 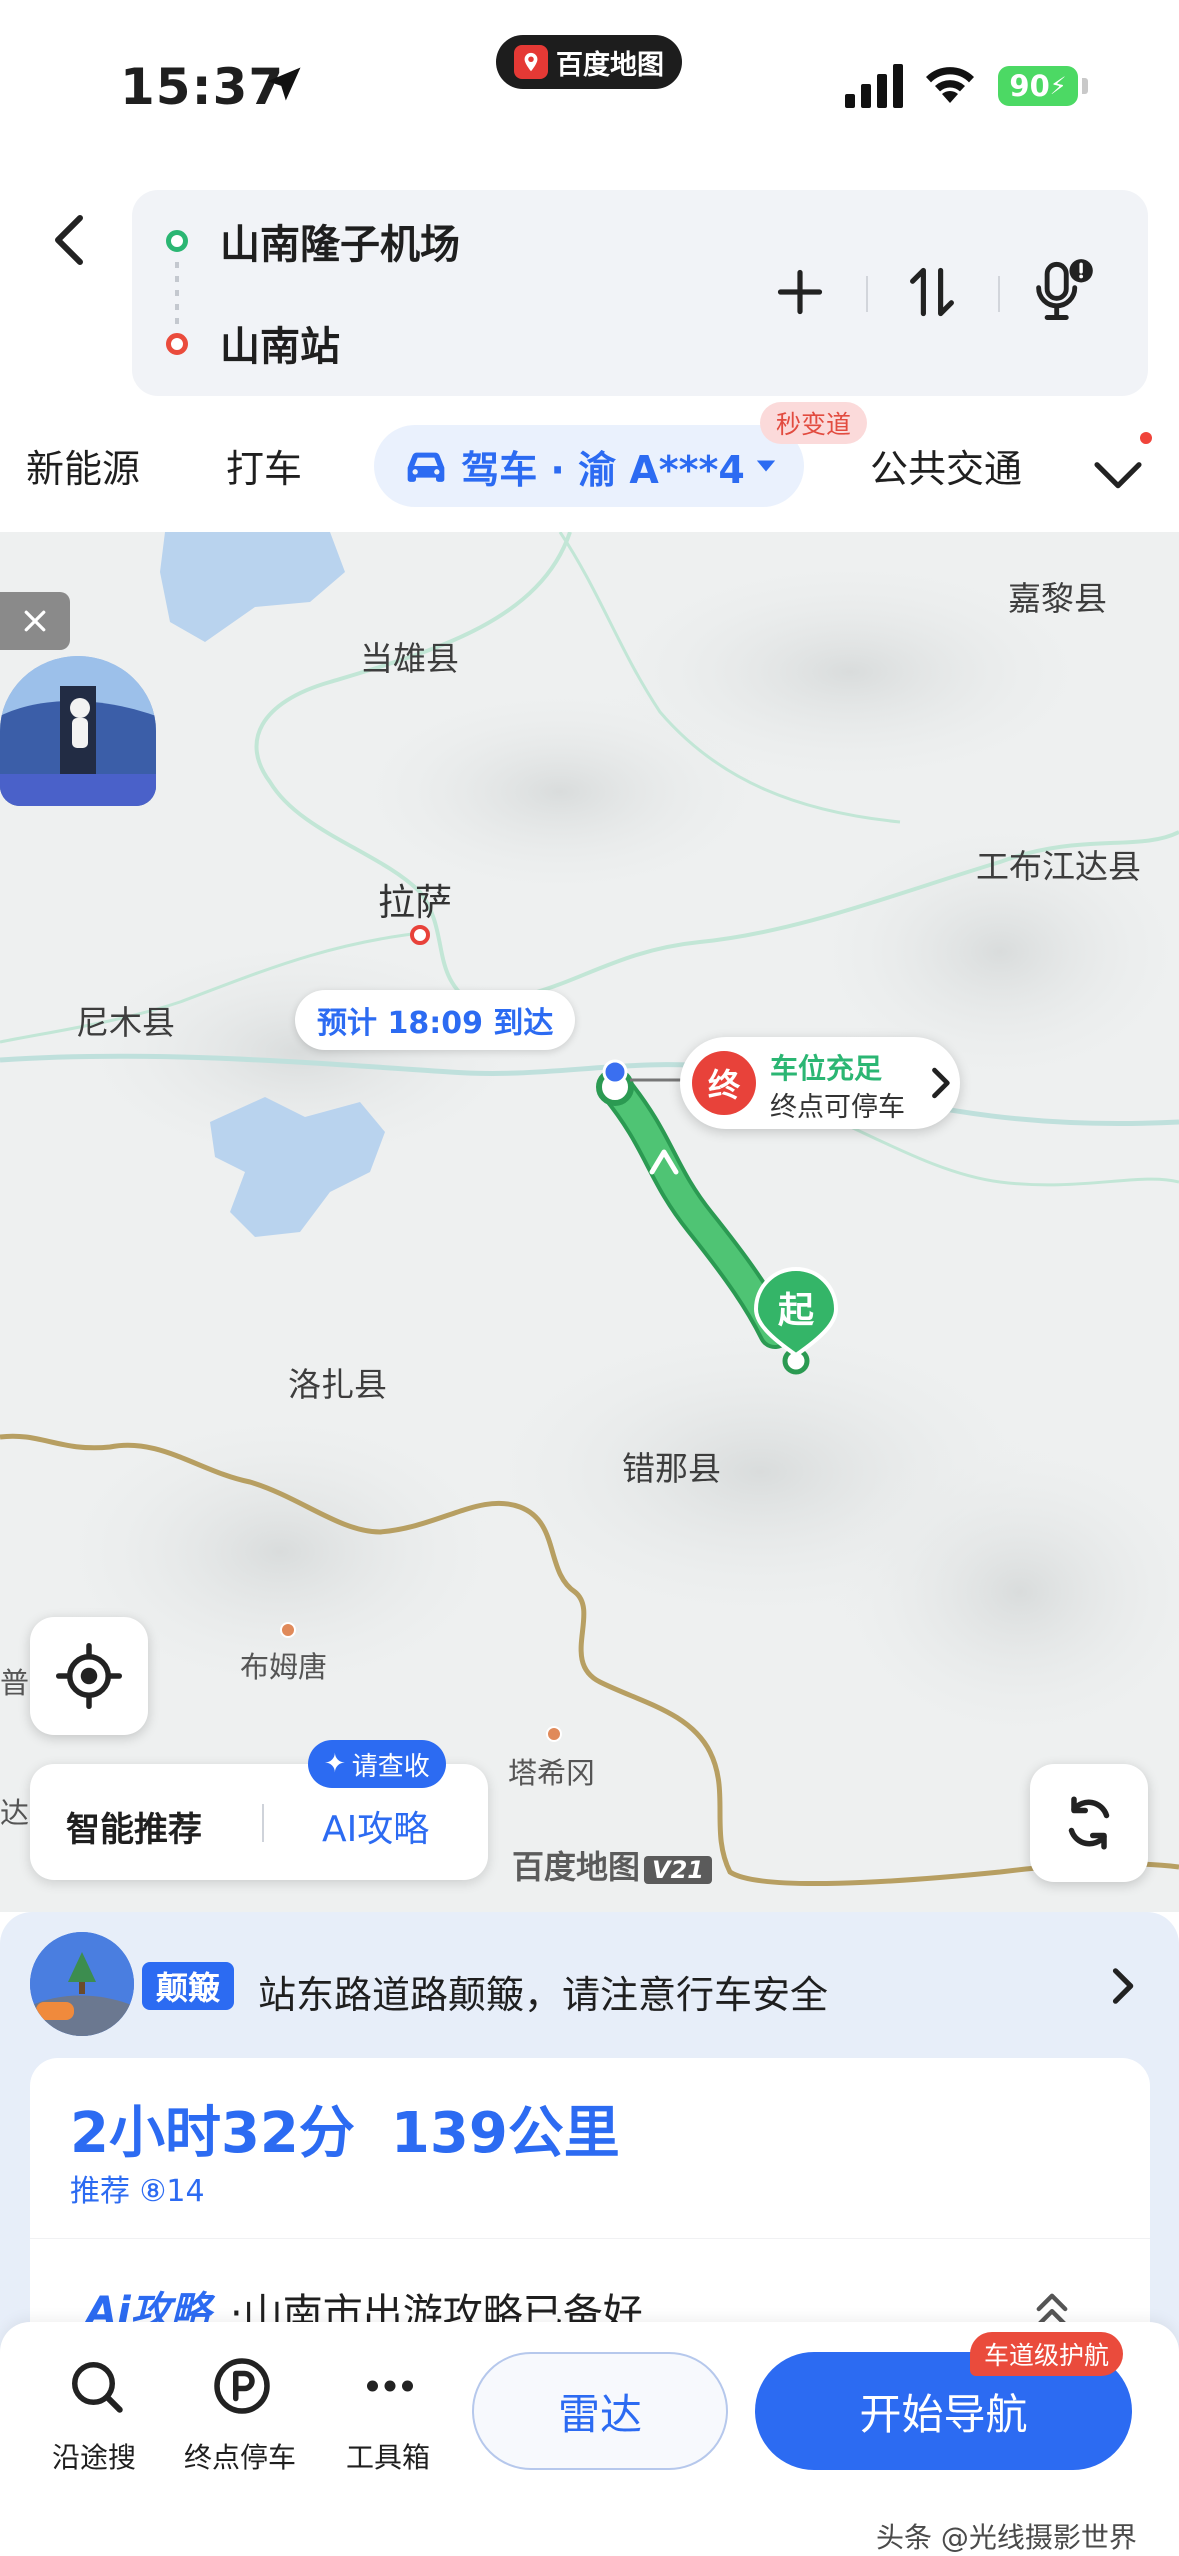 I want to click on sparkle-icon: ✦, so click(x=335, y=1764).